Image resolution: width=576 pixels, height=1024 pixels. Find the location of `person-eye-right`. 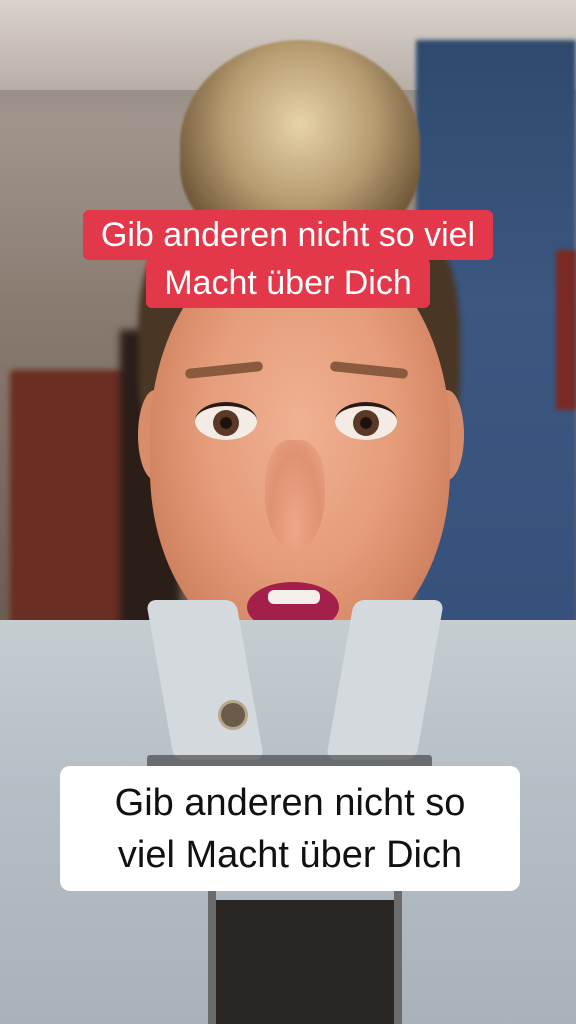

person-eye-right is located at coordinates (366, 421).